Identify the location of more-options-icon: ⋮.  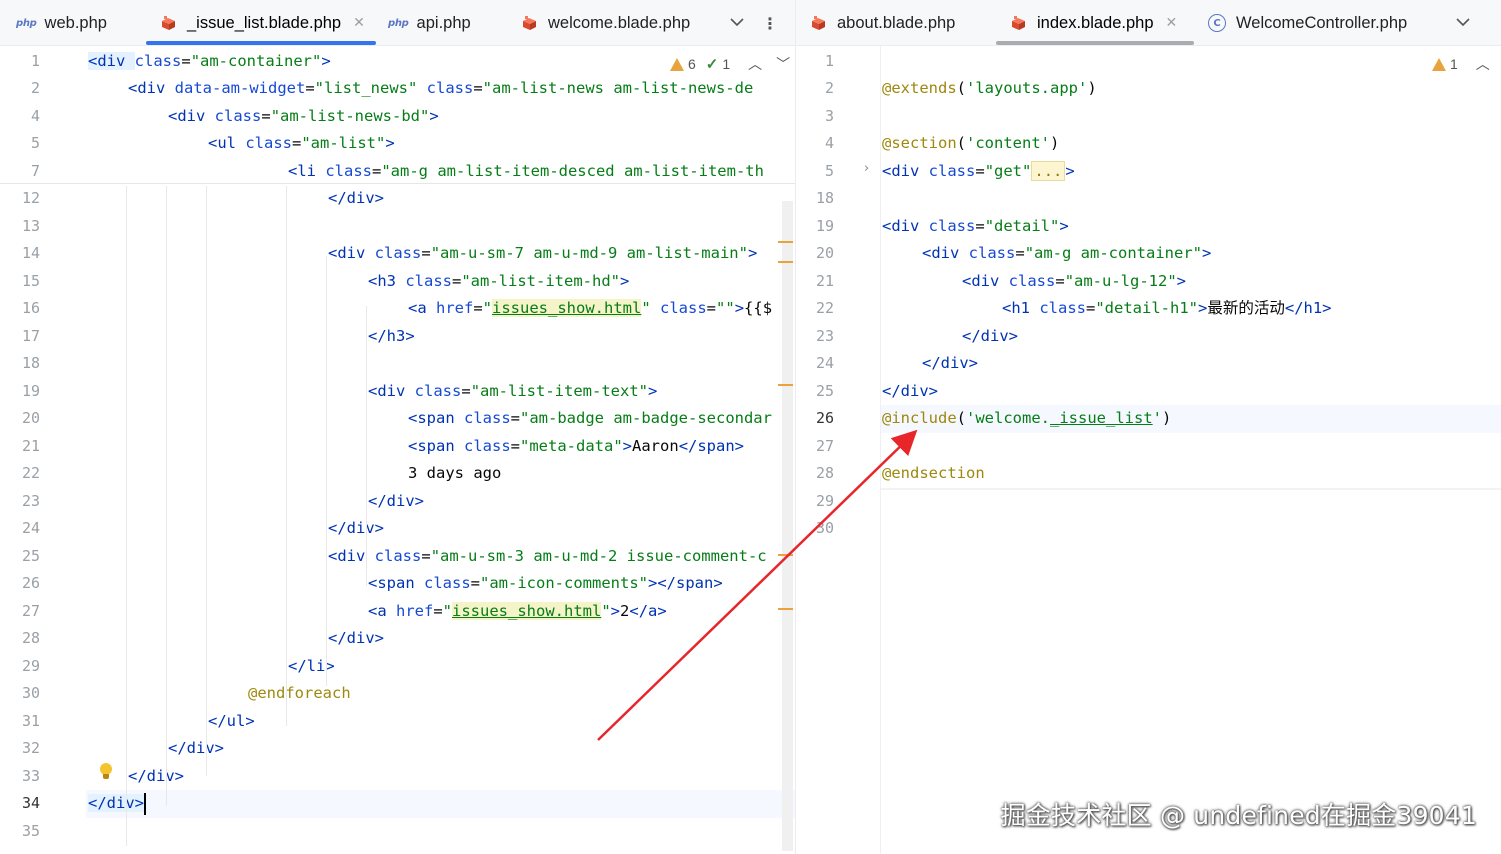
(770, 23).